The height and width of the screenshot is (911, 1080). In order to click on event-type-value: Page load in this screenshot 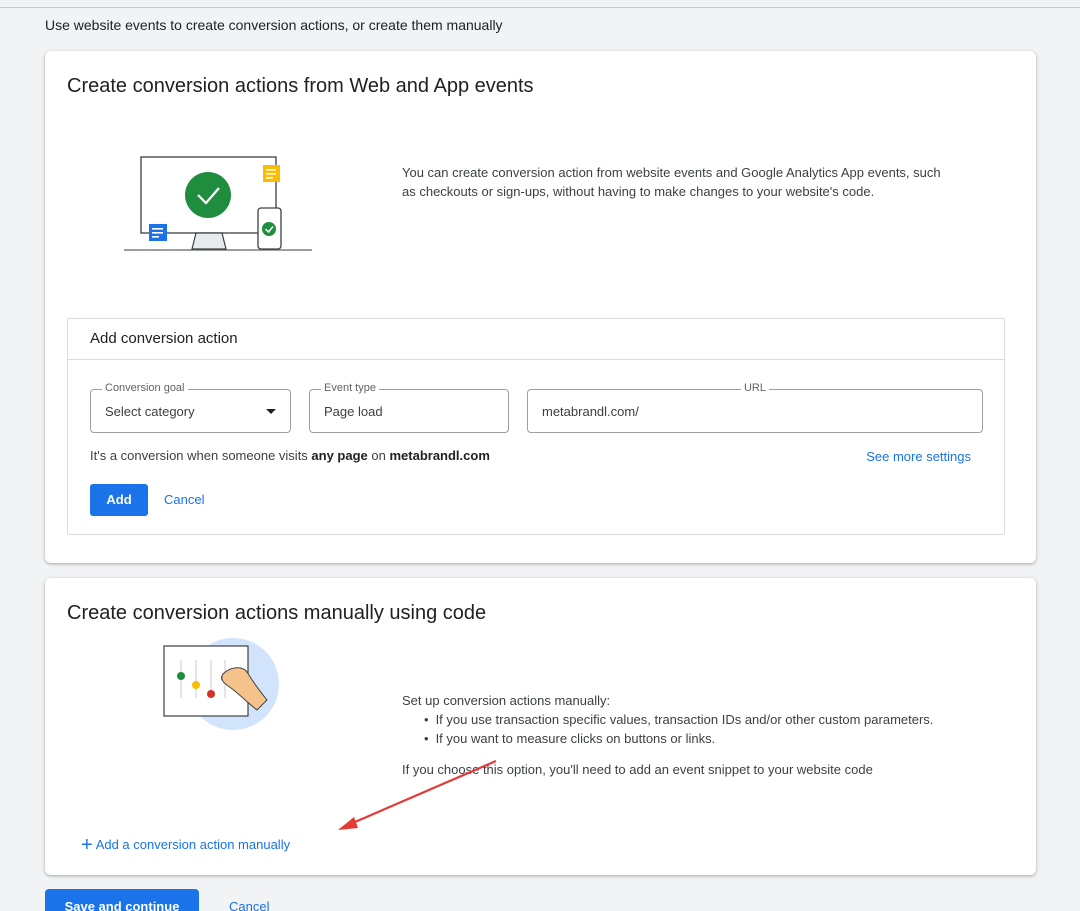, I will do `click(353, 411)`.